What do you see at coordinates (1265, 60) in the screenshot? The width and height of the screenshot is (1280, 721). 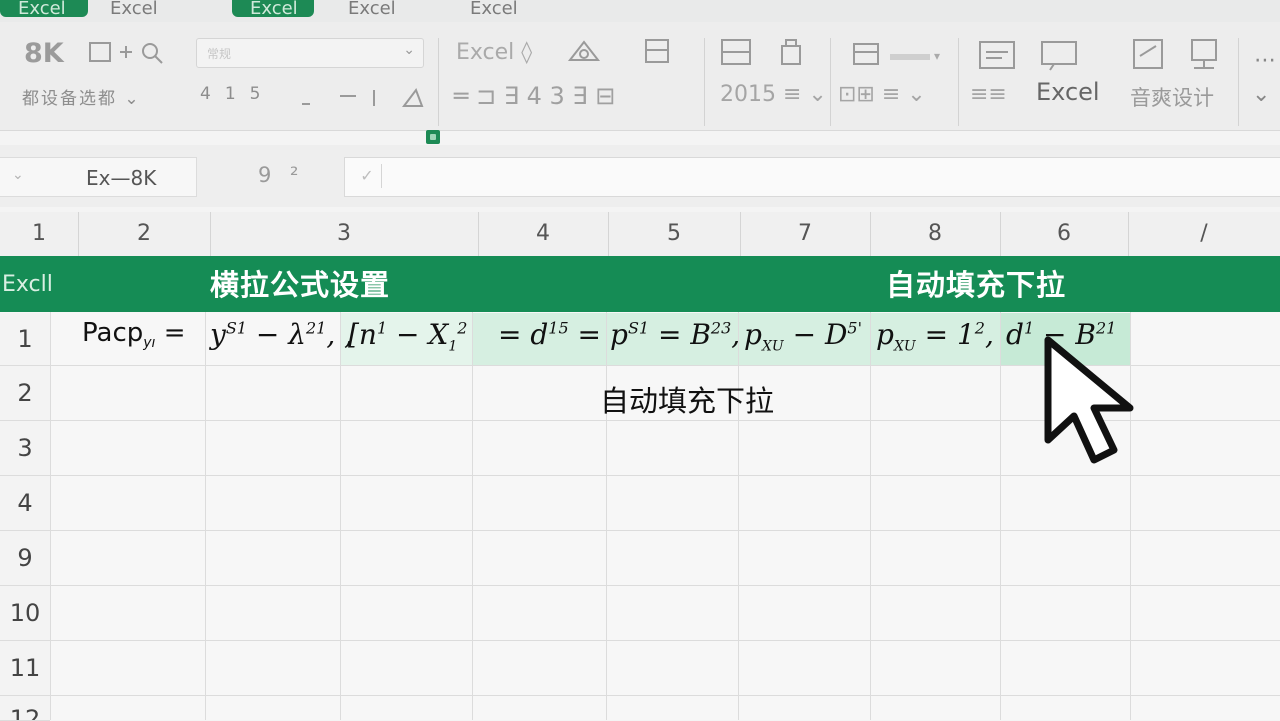 I see `more-icon: ⋯` at bounding box center [1265, 60].